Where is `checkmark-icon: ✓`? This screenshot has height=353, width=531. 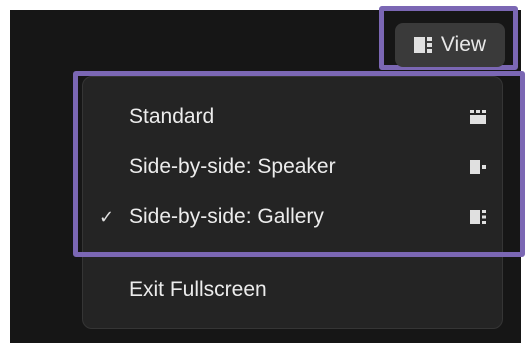
checkmark-icon: ✓ is located at coordinates (107, 216).